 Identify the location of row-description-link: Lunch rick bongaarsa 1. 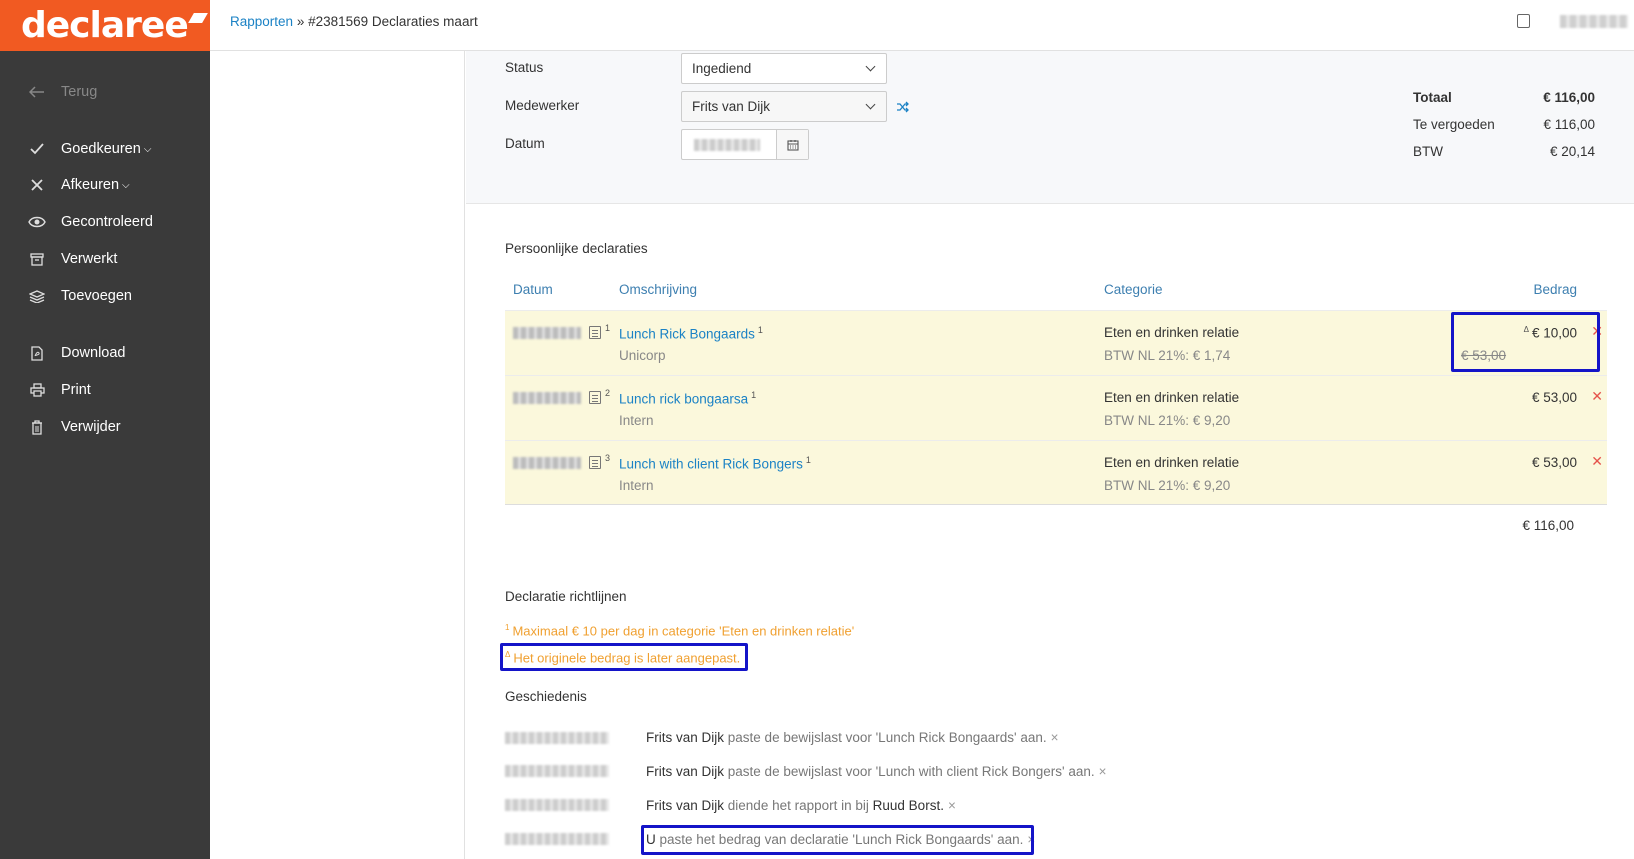
(687, 398).